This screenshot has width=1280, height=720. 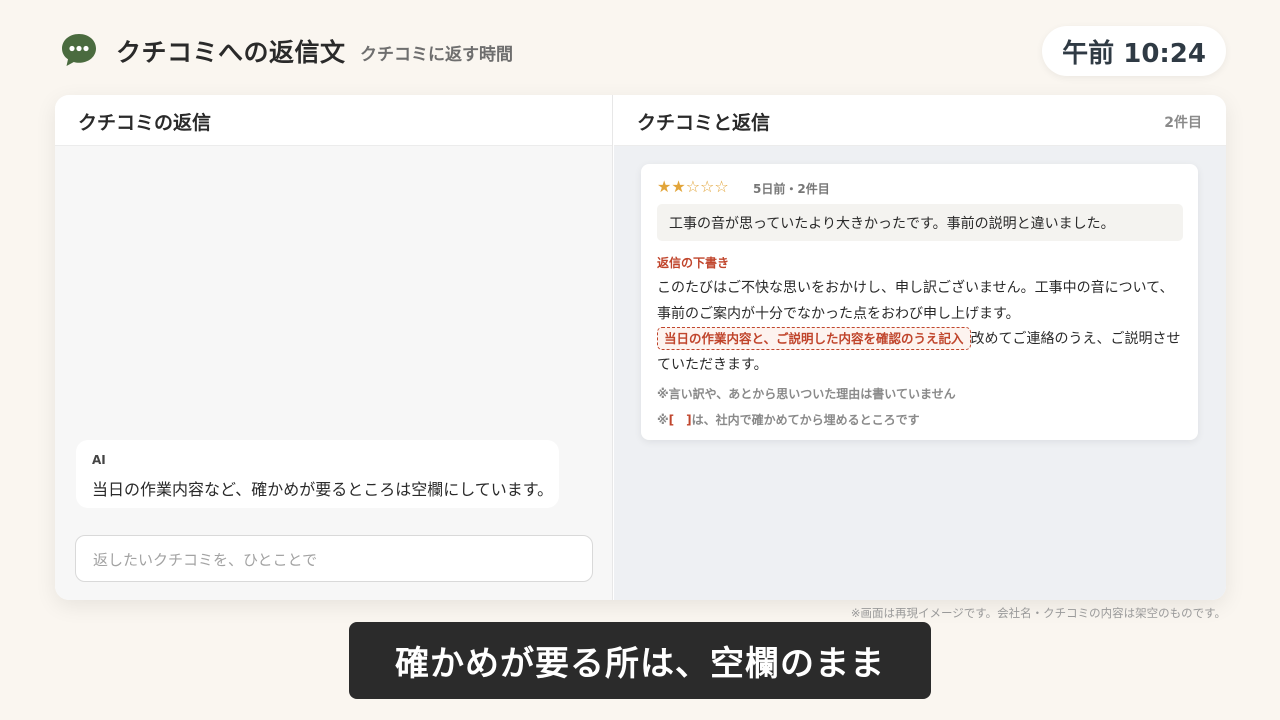 What do you see at coordinates (806, 394) in the screenshot?
I see `draft-note-1: ※言い訳や、あとから思いついた理由は書いていません` at bounding box center [806, 394].